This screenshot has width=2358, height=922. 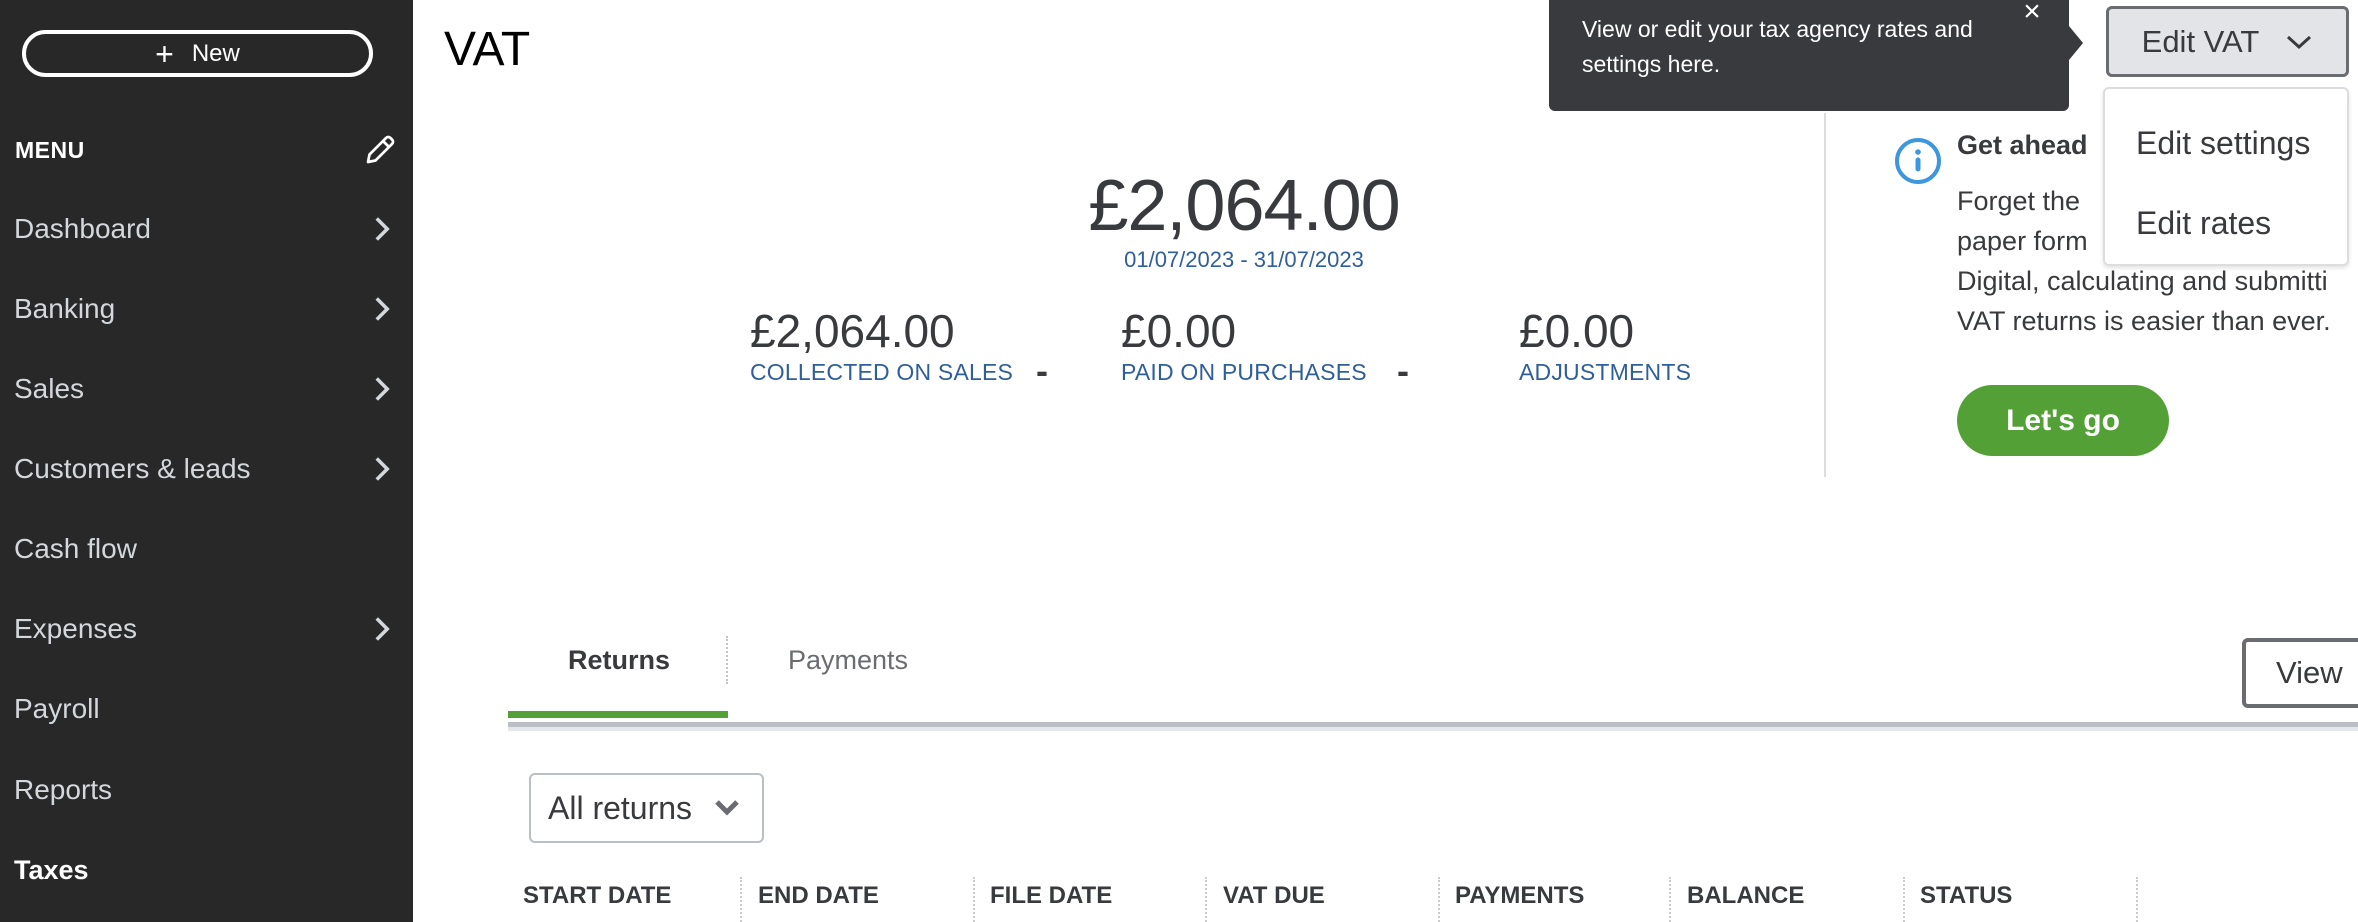 What do you see at coordinates (65, 308) in the screenshot?
I see `sidebar-item-label: Banking` at bounding box center [65, 308].